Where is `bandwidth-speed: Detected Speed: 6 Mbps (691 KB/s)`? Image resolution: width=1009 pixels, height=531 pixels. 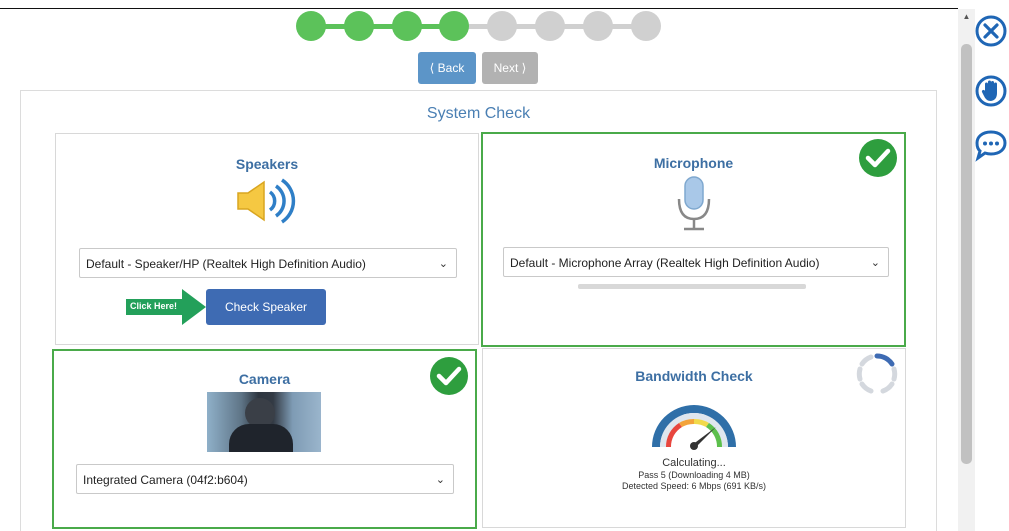
bandwidth-speed: Detected Speed: 6 Mbps (691 KB/s) is located at coordinates (694, 486).